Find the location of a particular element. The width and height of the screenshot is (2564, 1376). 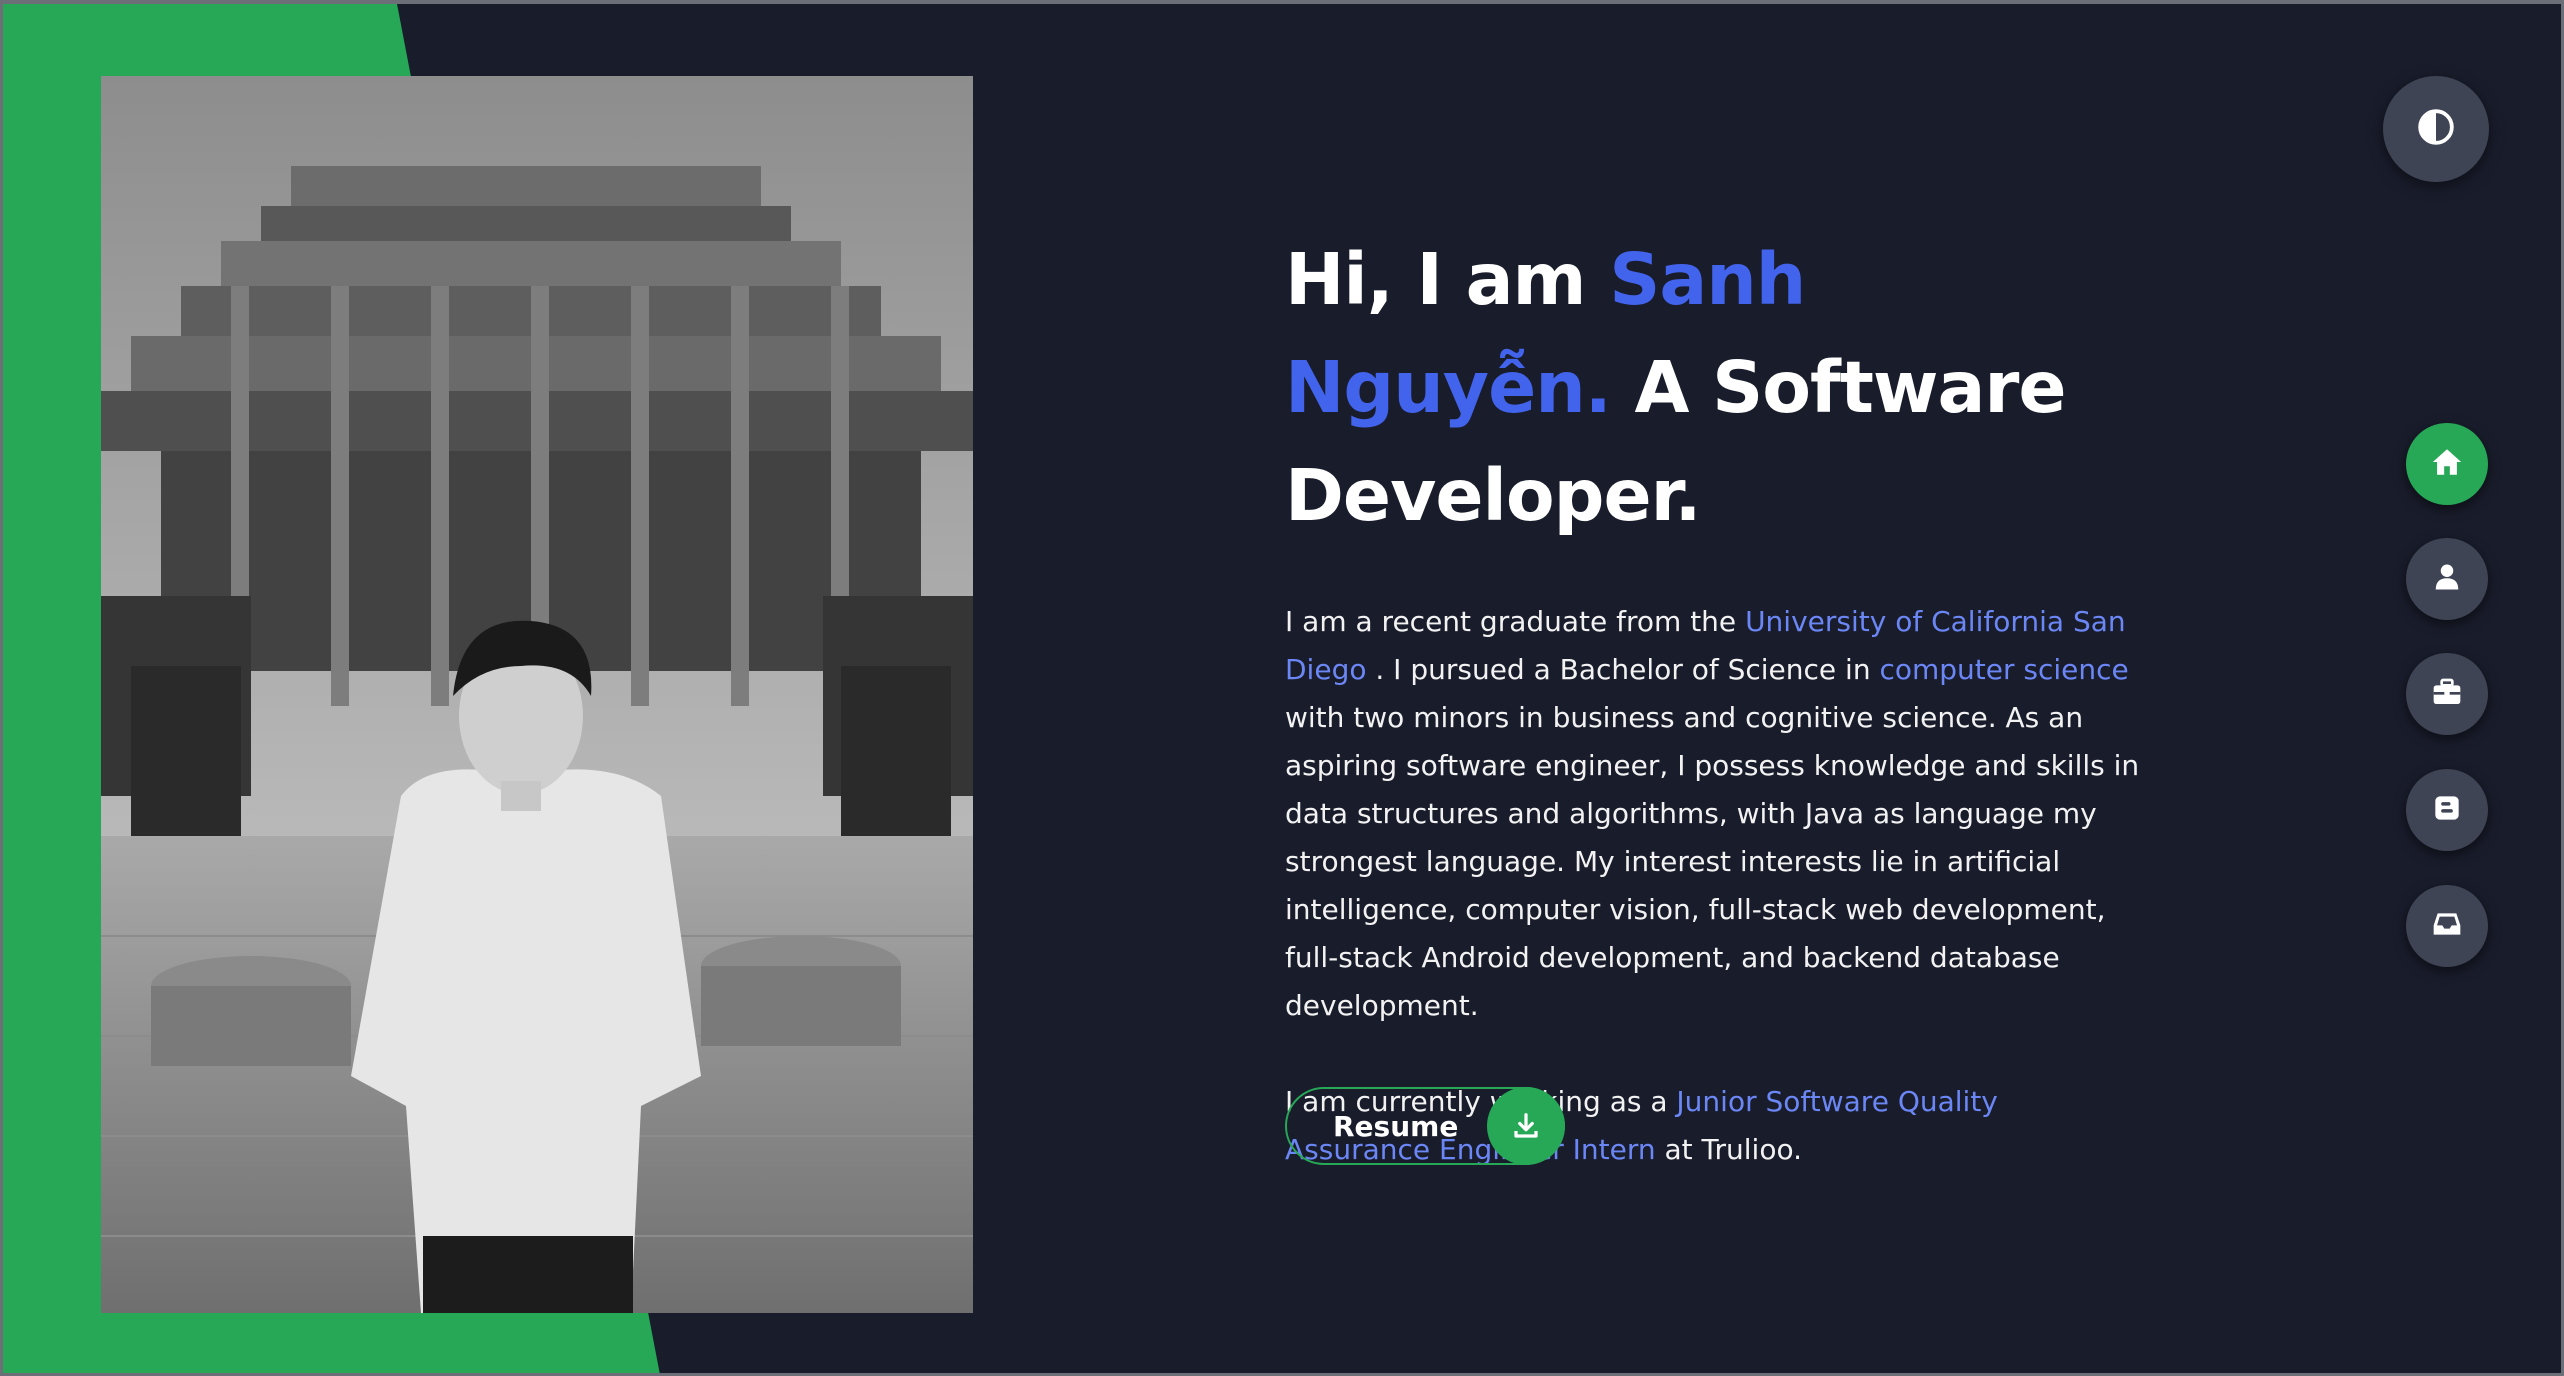

inbox-icon is located at coordinates (2447, 926).